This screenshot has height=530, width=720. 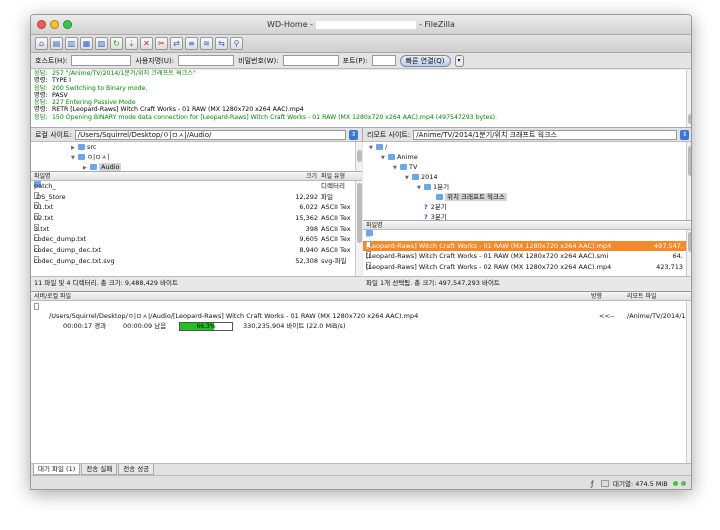 I want to click on host-label: 호스트(H):, so click(x=51, y=60).